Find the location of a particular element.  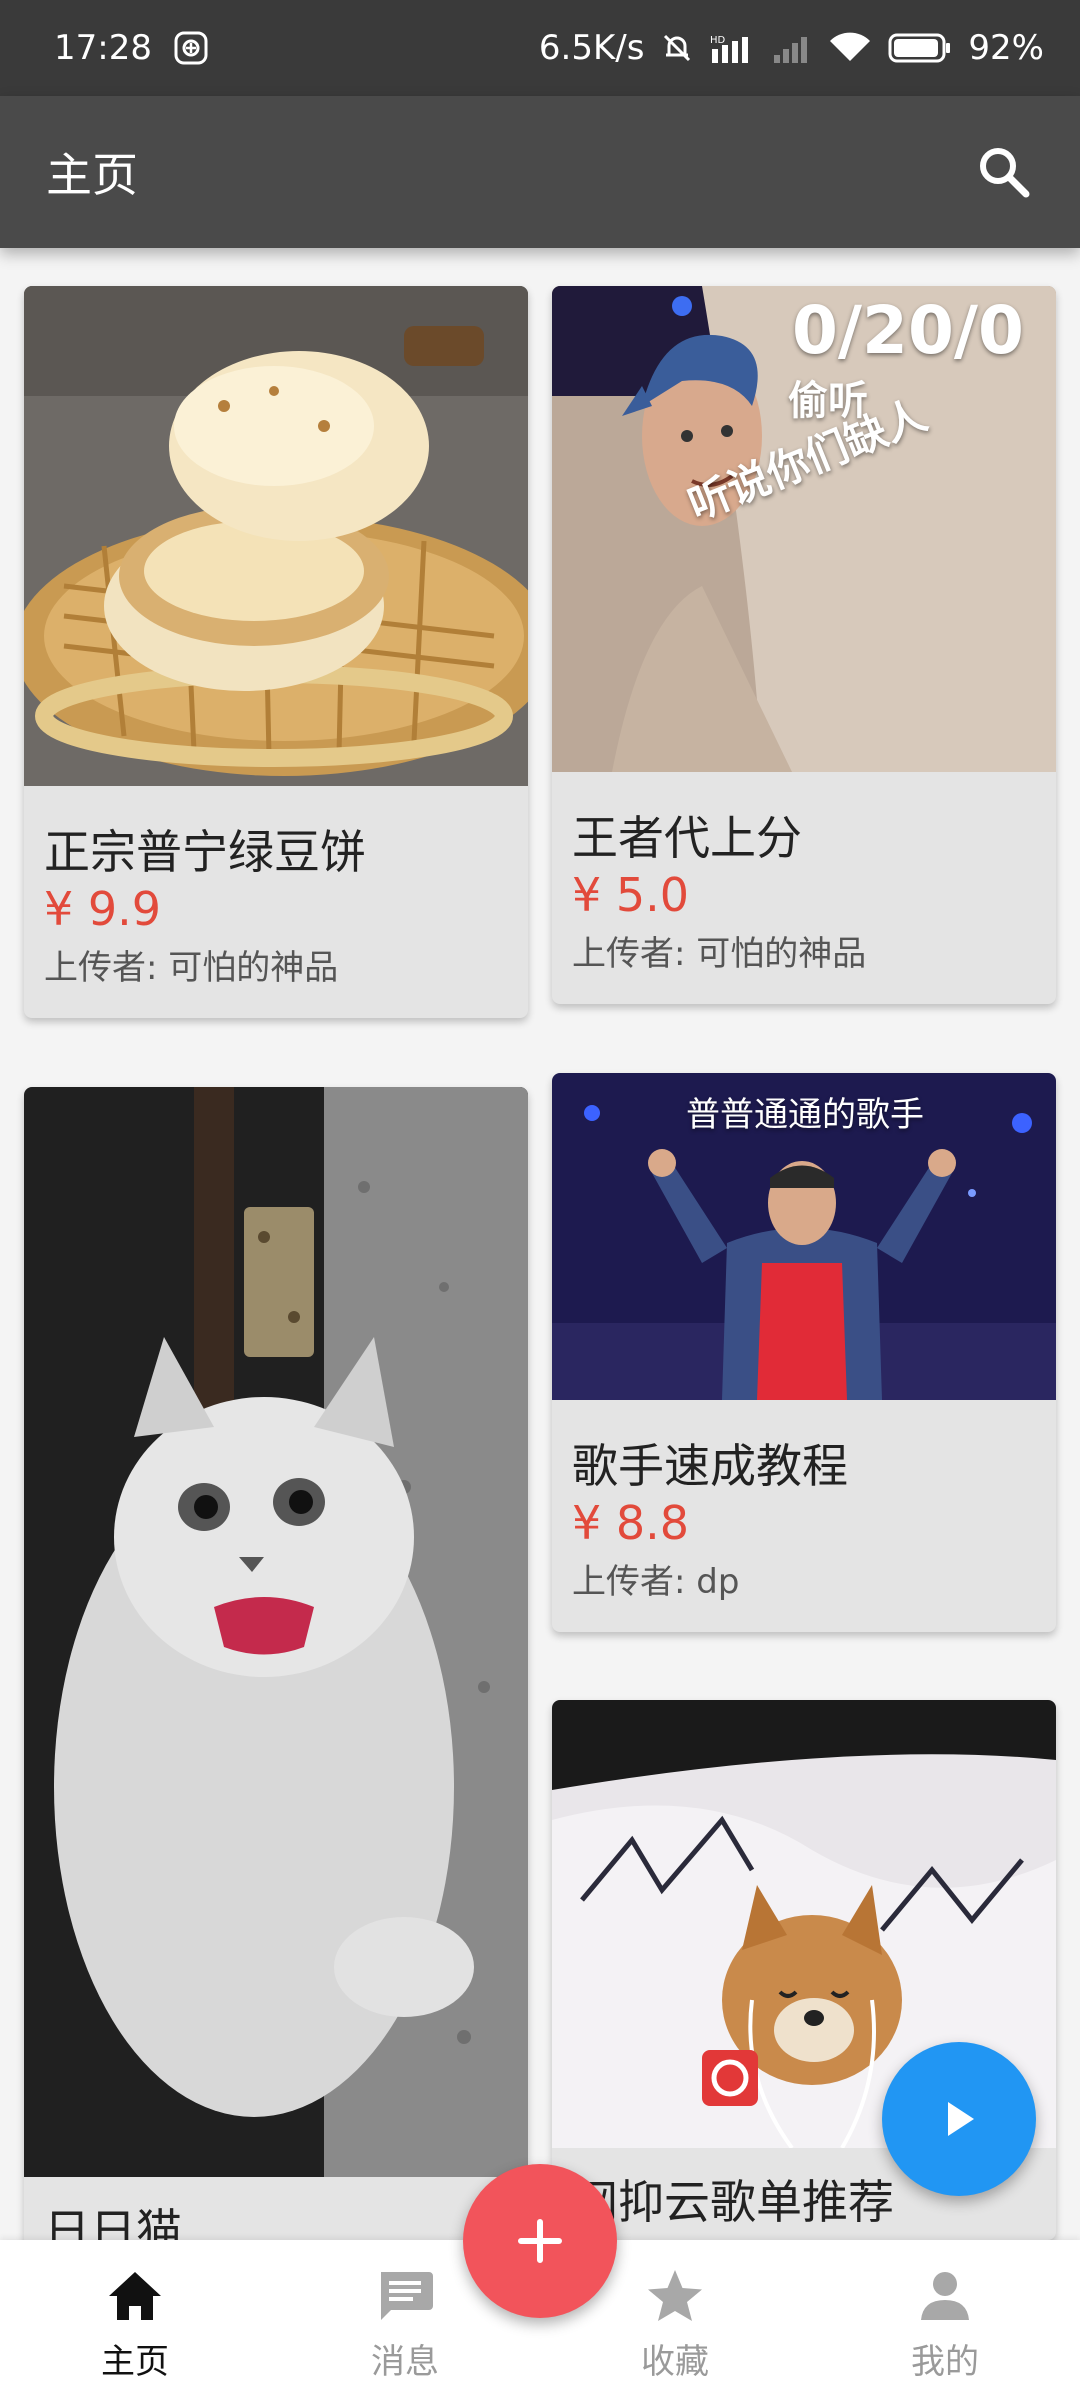

search-icon is located at coordinates (1005, 173).